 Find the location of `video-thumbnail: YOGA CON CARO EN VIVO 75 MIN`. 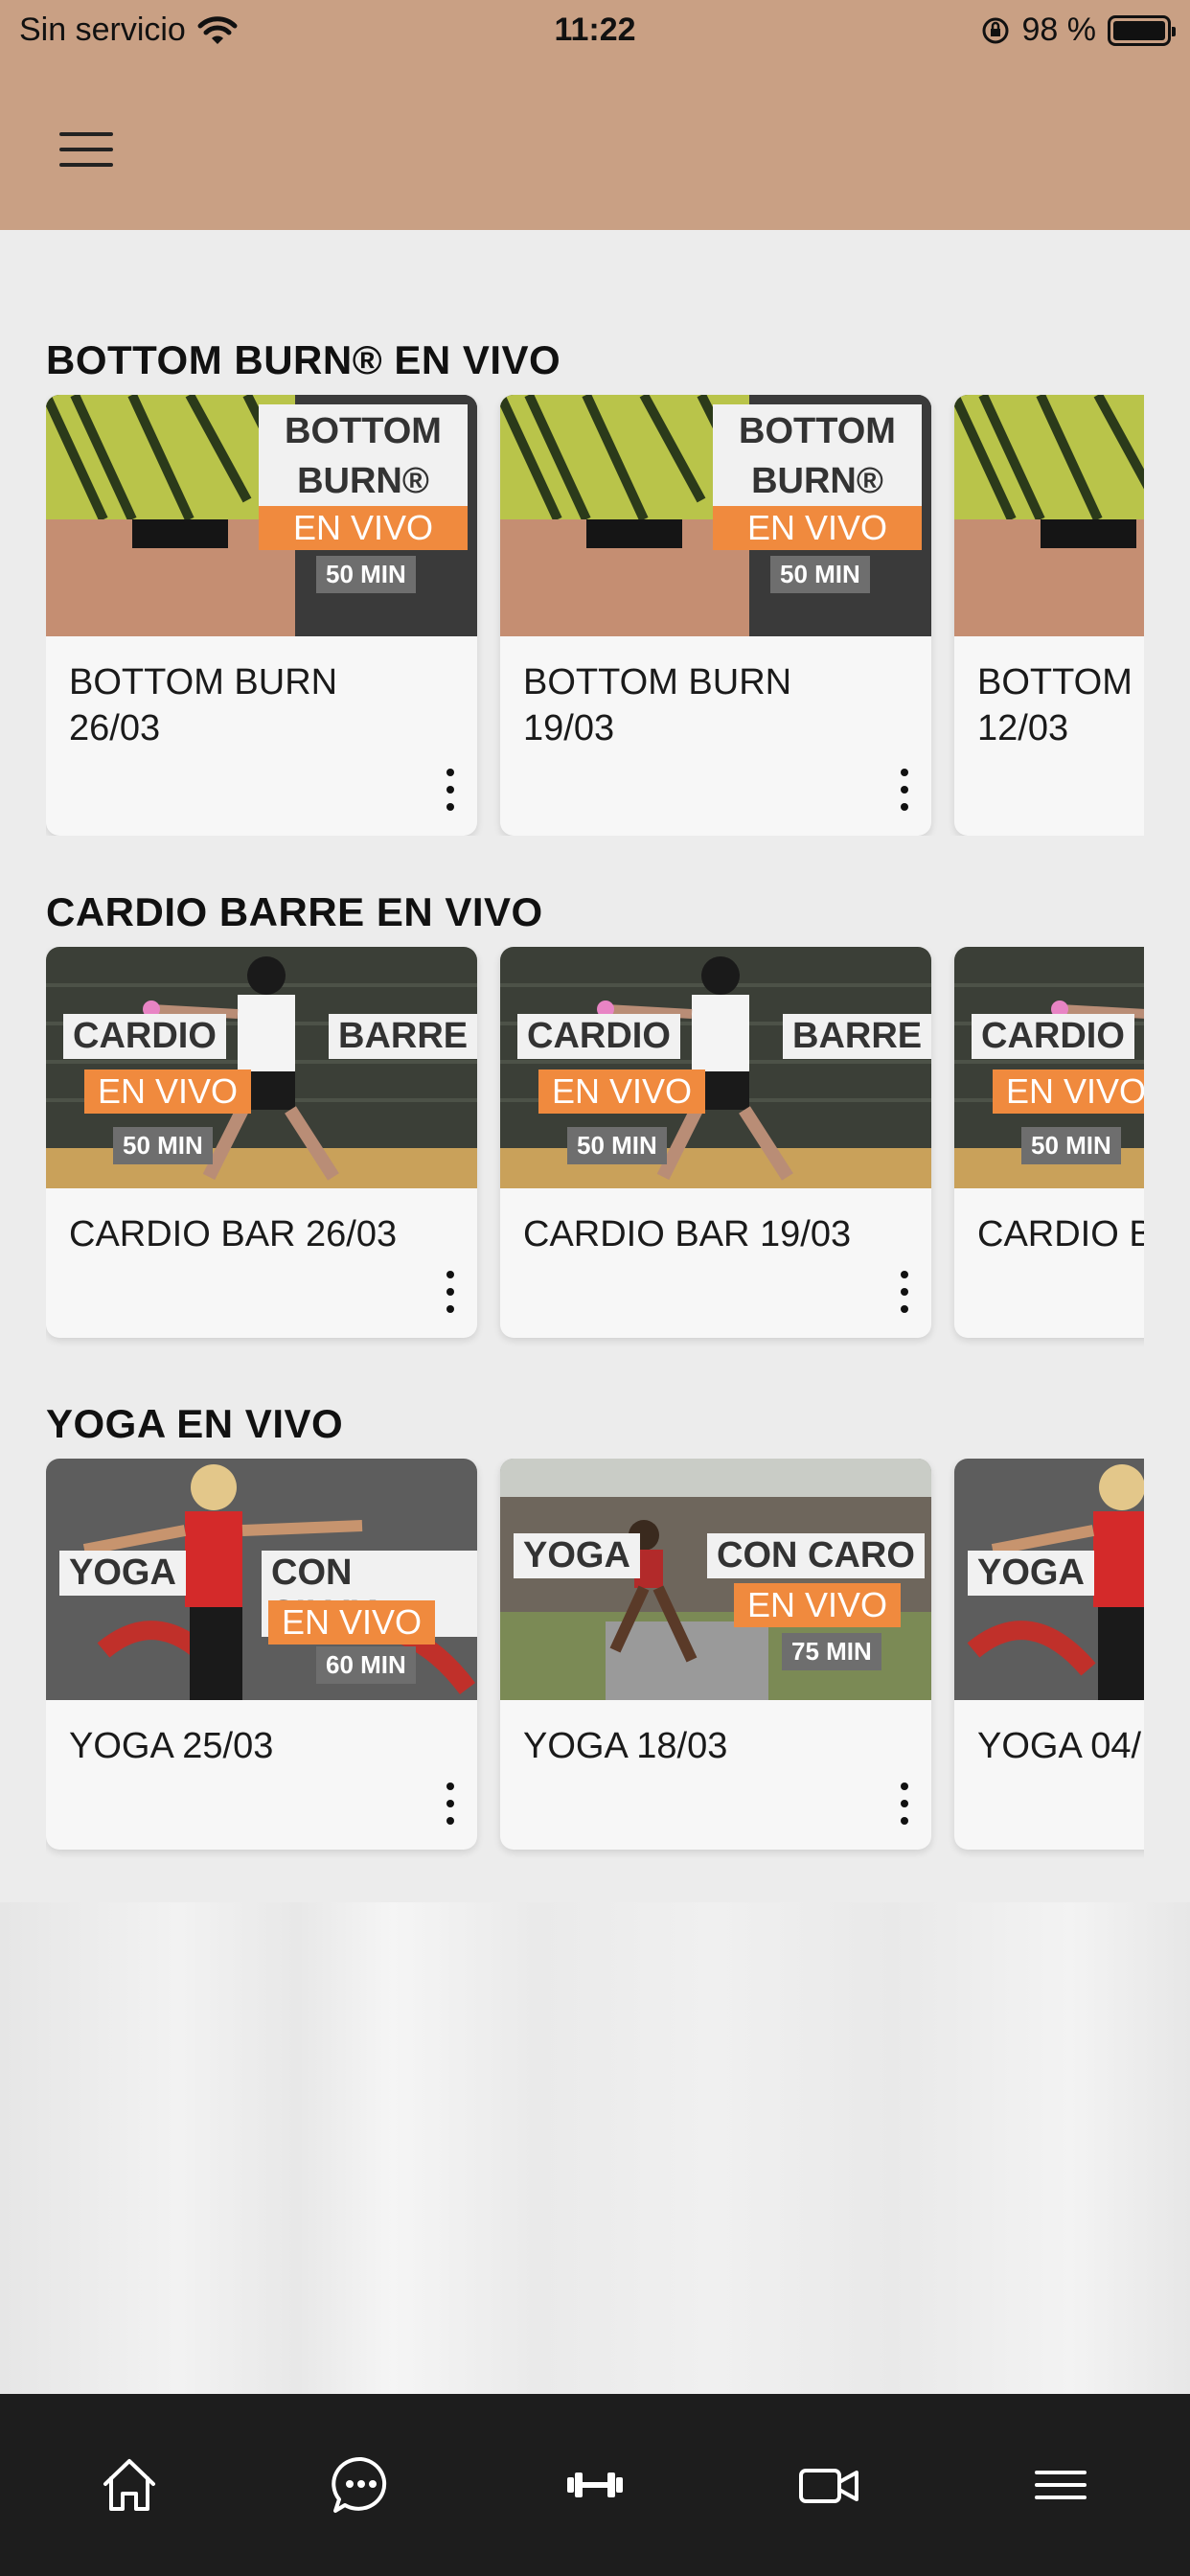

video-thumbnail: YOGA CON CARO EN VIVO 75 MIN is located at coordinates (716, 1579).